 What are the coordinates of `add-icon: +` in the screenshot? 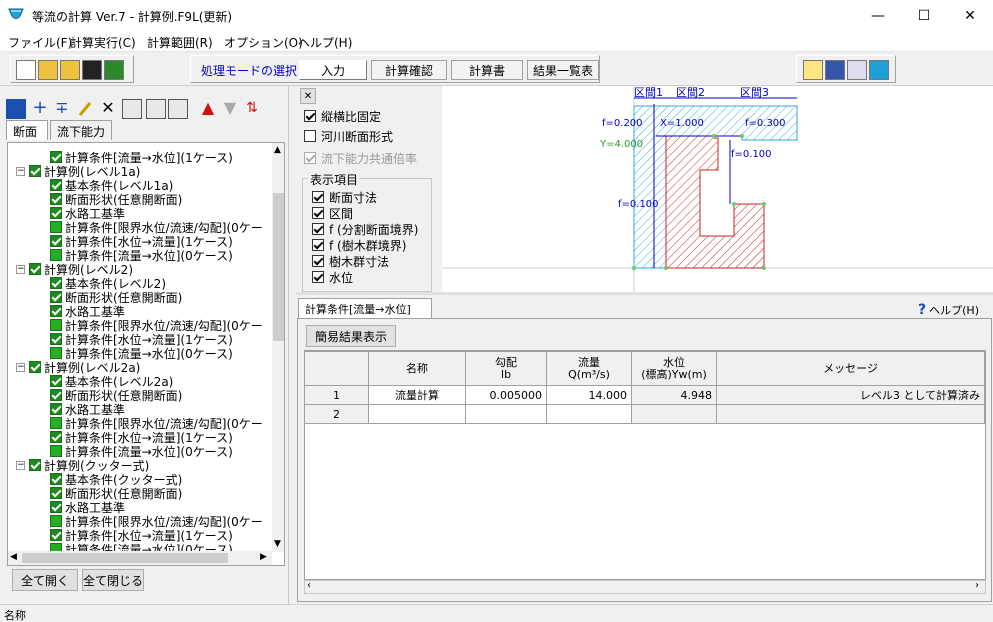 It's located at (40, 109).